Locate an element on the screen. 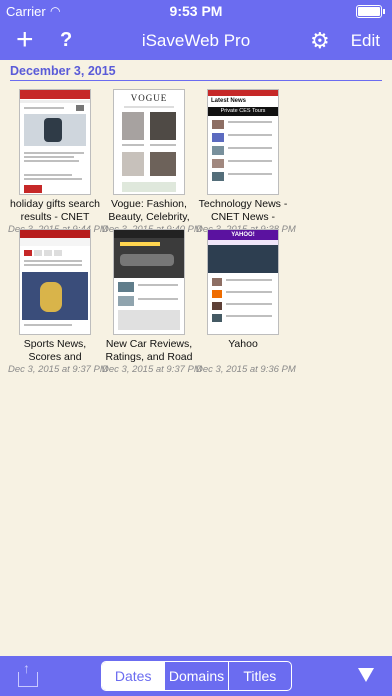 The width and height of the screenshot is (392, 696). page-thumbnail: Latest News Private CES Tours is located at coordinates (243, 142).